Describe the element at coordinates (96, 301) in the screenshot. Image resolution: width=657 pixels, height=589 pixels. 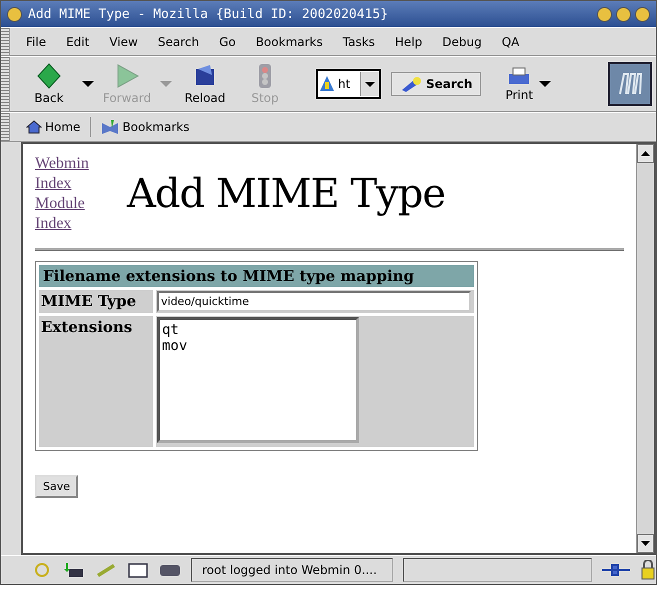
I see `field-label: MIME Type` at that location.